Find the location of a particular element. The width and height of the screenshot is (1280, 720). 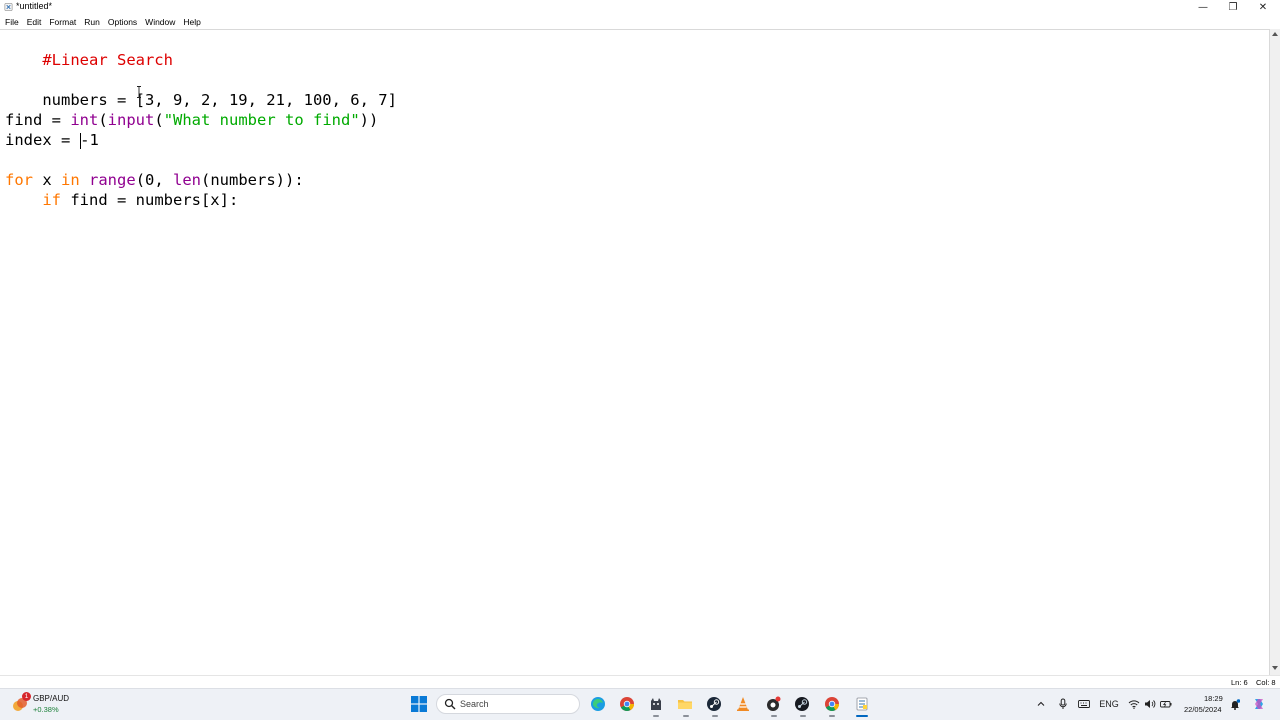

code-line-3: numbers = [3, 9, 2, 19, 21, 100, 6, 7] is located at coordinates (201, 89).